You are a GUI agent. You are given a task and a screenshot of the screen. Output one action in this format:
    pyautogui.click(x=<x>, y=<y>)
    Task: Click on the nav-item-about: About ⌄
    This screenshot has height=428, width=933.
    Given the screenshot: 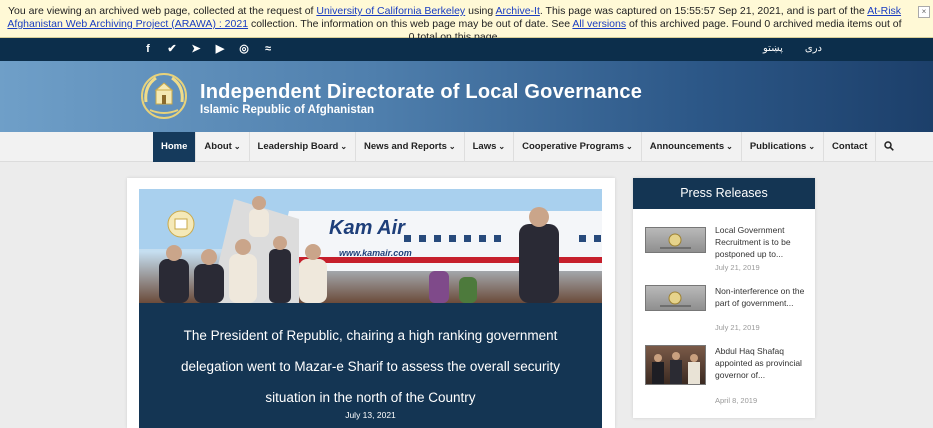 What is the action you would take?
    pyautogui.click(x=223, y=147)
    